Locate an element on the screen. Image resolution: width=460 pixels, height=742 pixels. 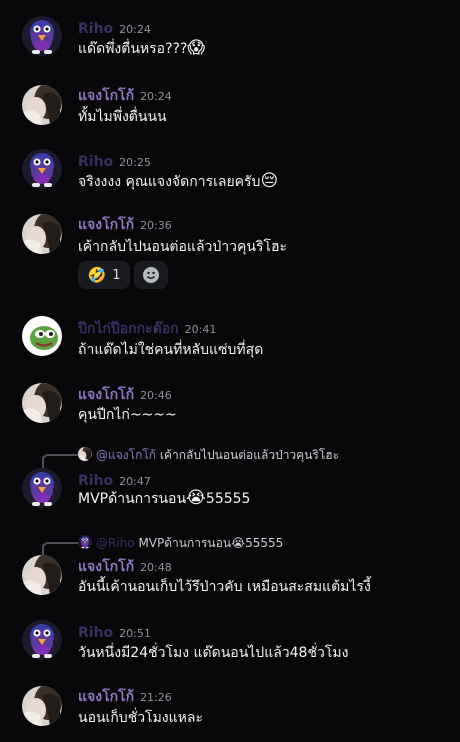
message-text: ทั้มไมพึ่งตื่นนน is located at coordinates (122, 117).